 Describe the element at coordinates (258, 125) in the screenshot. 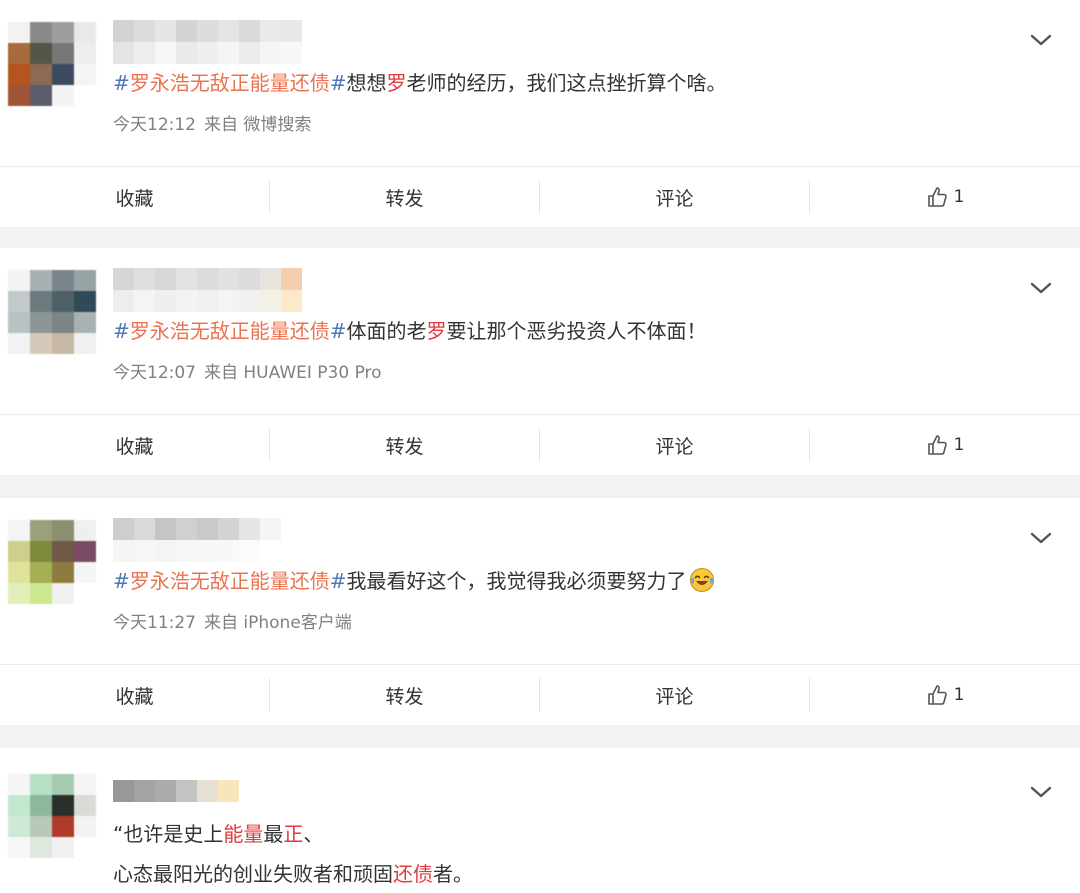

I see `source: 来自 微博搜索` at that location.